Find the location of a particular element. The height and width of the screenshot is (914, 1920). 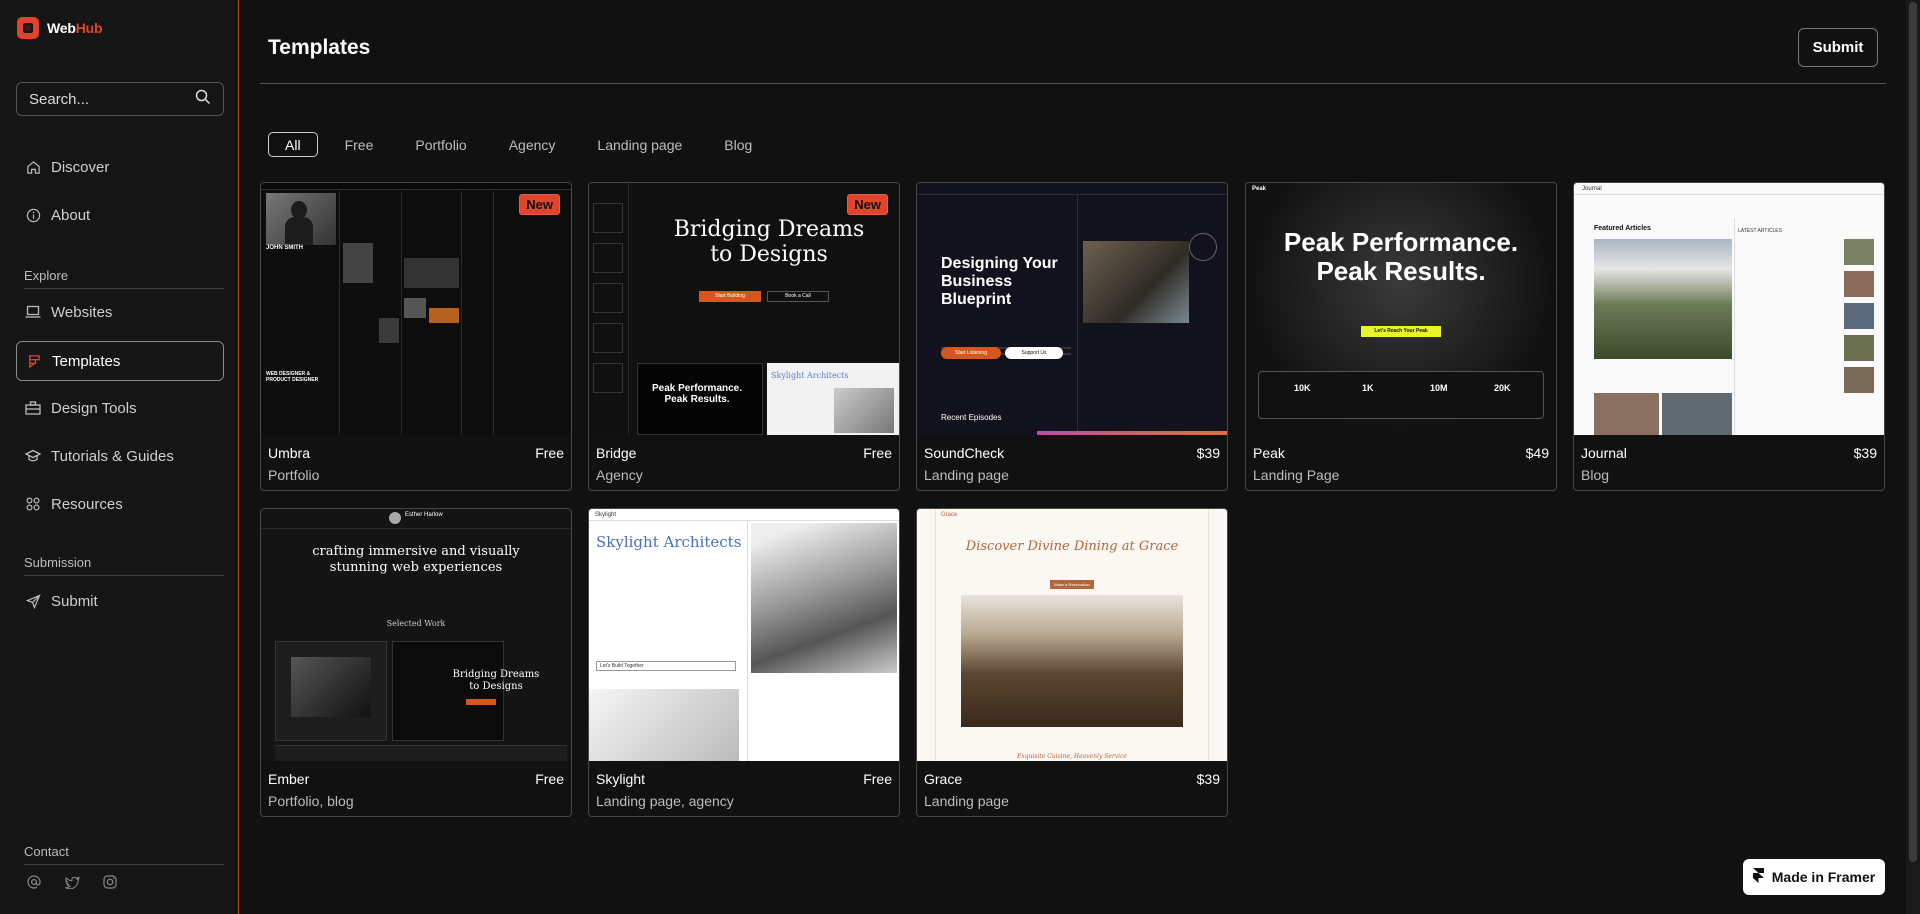

card-category: Blog is located at coordinates (1595, 475).